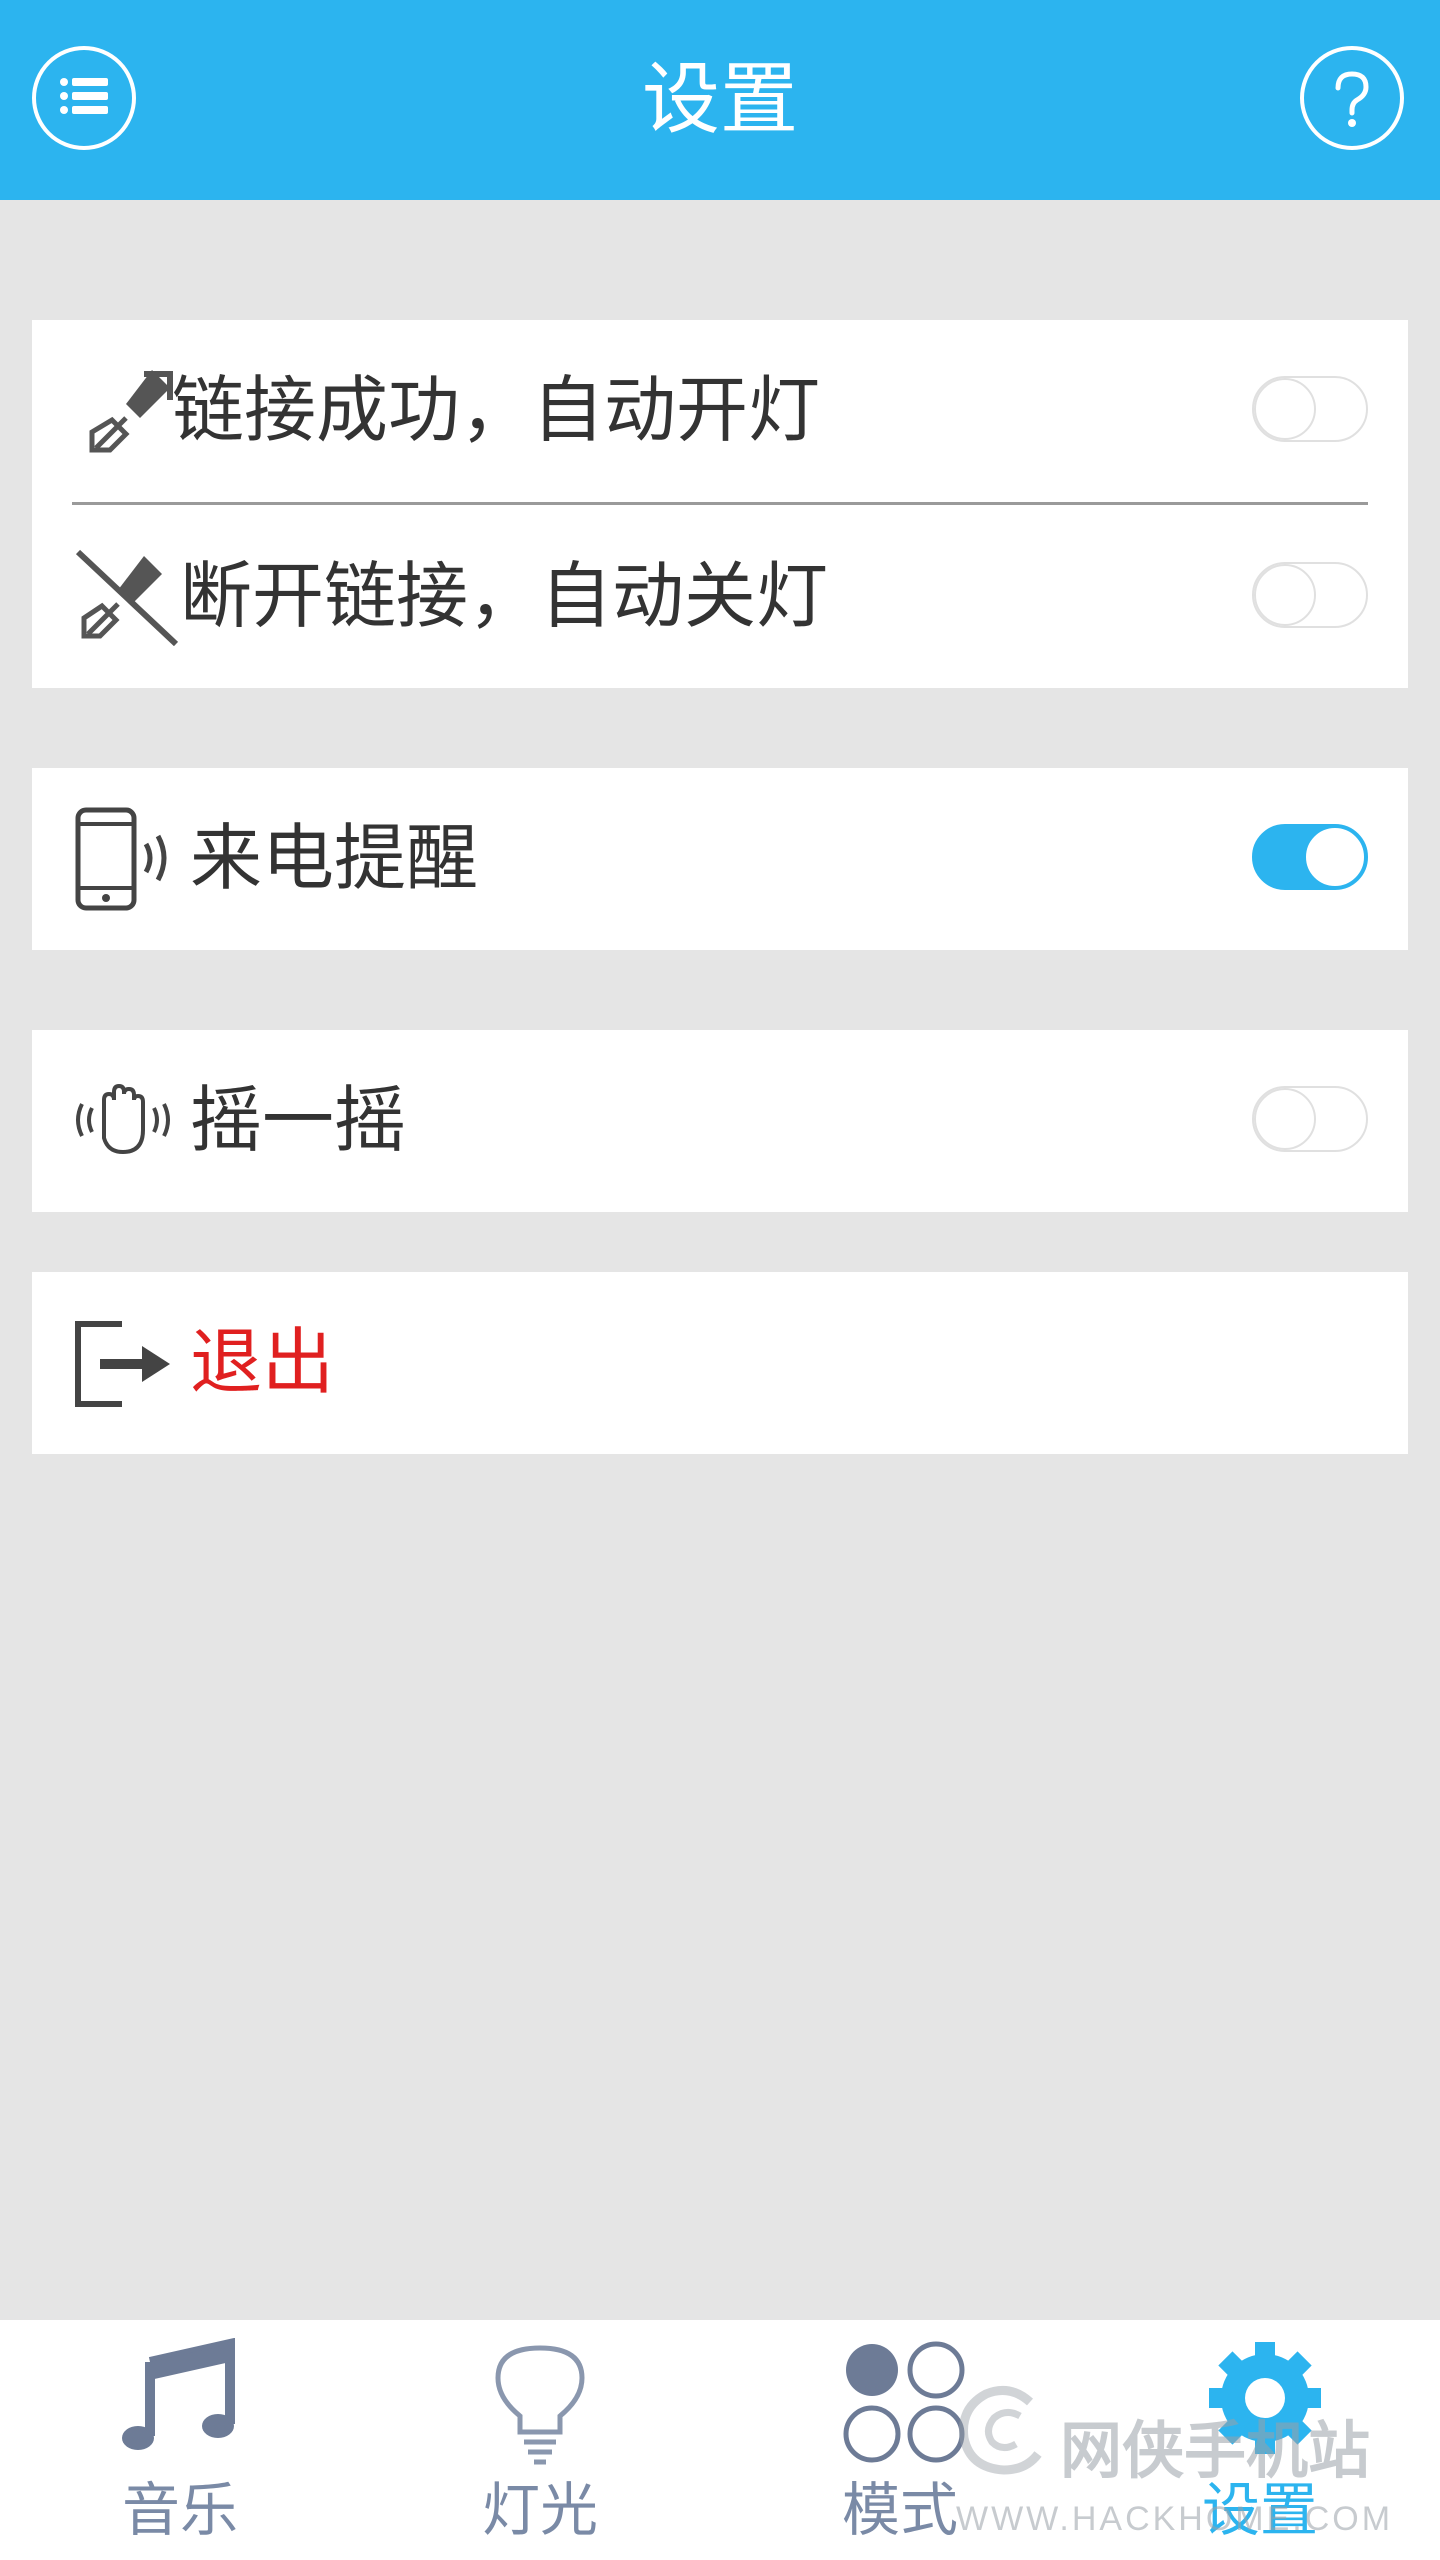  I want to click on unlink-icon, so click(127, 597).